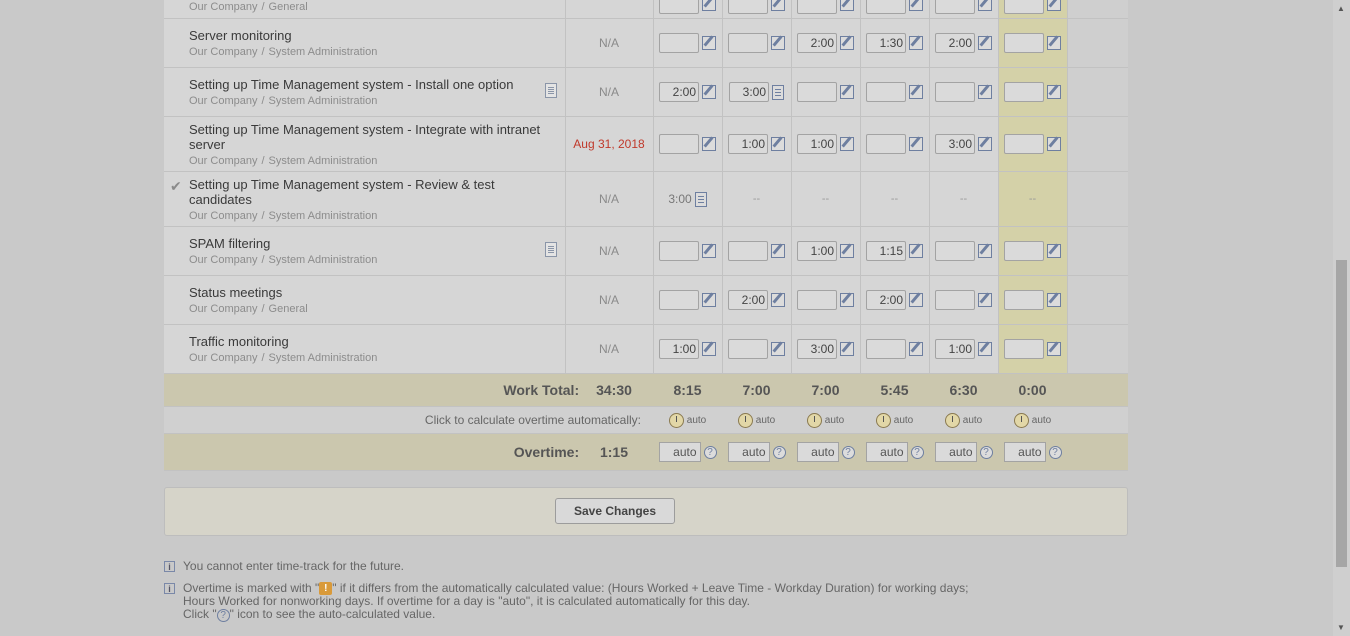 This screenshot has height=636, width=1350. What do you see at coordinates (1341, 8) in the screenshot?
I see `scroll-up-arrow-icon: ▲` at bounding box center [1341, 8].